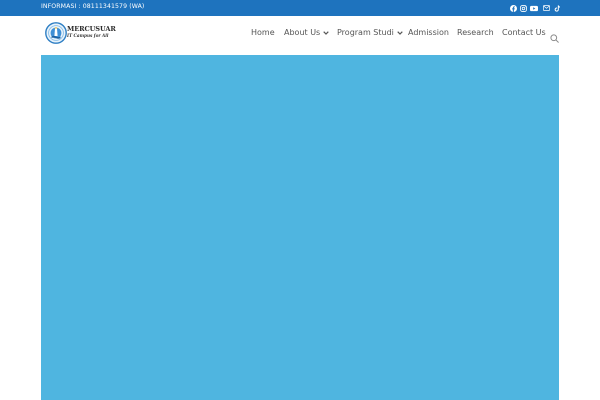 Image resolution: width=600 pixels, height=400 pixels. Describe the element at coordinates (557, 8) in the screenshot. I see `tiktok-icon` at that location.